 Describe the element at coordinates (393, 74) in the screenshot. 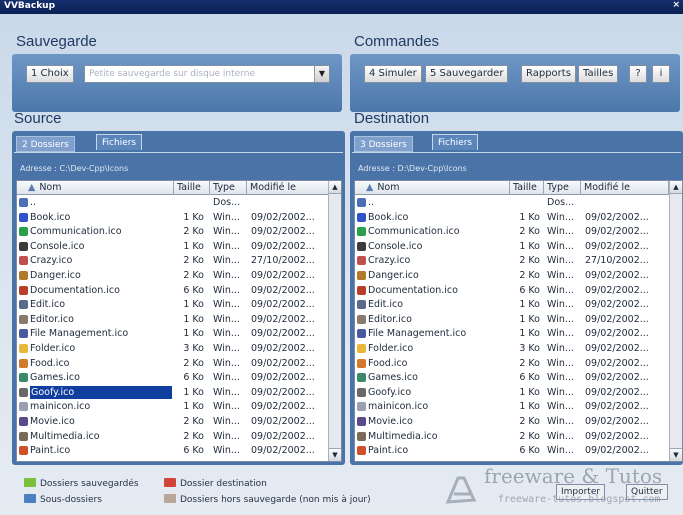

I see `simuler-button: 4 Simuler` at that location.